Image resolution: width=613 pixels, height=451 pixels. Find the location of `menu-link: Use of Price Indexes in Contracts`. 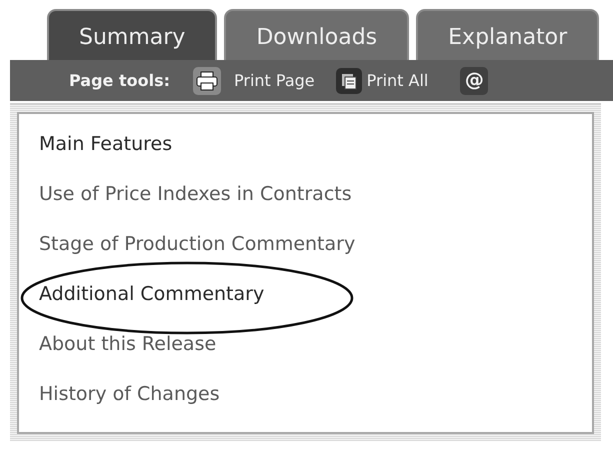

menu-link: Use of Price Indexes in Contracts is located at coordinates (195, 194).